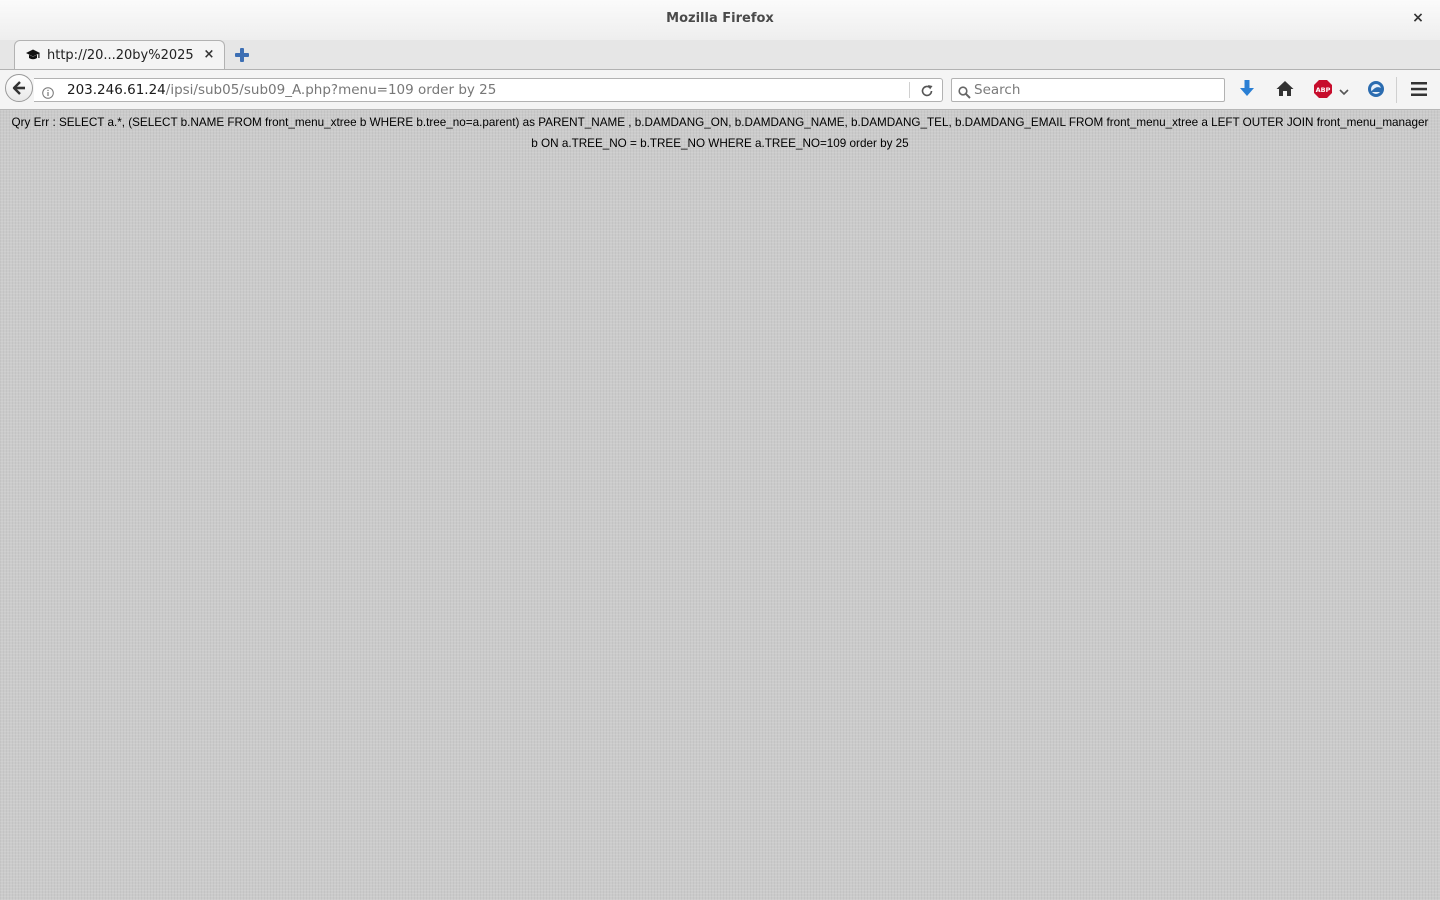  What do you see at coordinates (720, 55) in the screenshot?
I see `tab-strip: http://20...20by%2025 ×` at bounding box center [720, 55].